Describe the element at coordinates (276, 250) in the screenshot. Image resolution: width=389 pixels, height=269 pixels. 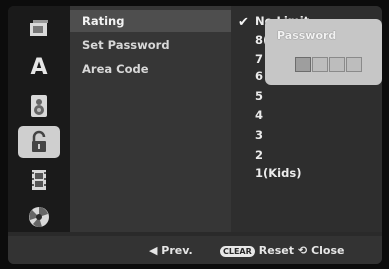
I see `reset-label: Reset` at that location.